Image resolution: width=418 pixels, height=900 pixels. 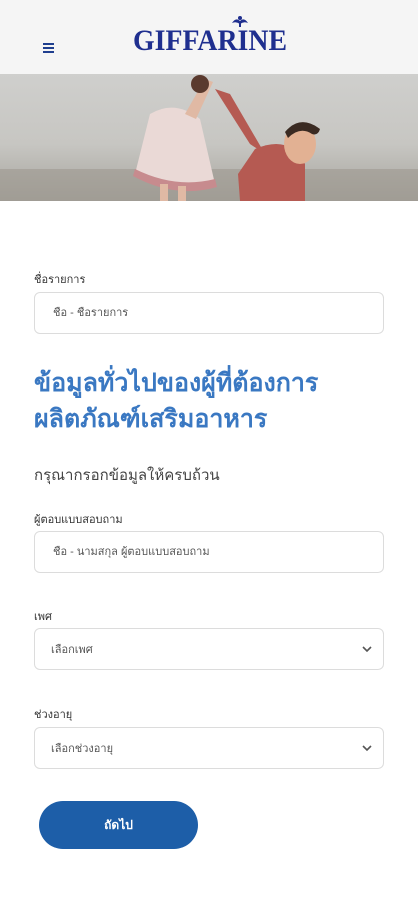 I want to click on instruction-text: กรุณากรอกข้อมูลให้ครบถ้วน, so click(x=127, y=475).